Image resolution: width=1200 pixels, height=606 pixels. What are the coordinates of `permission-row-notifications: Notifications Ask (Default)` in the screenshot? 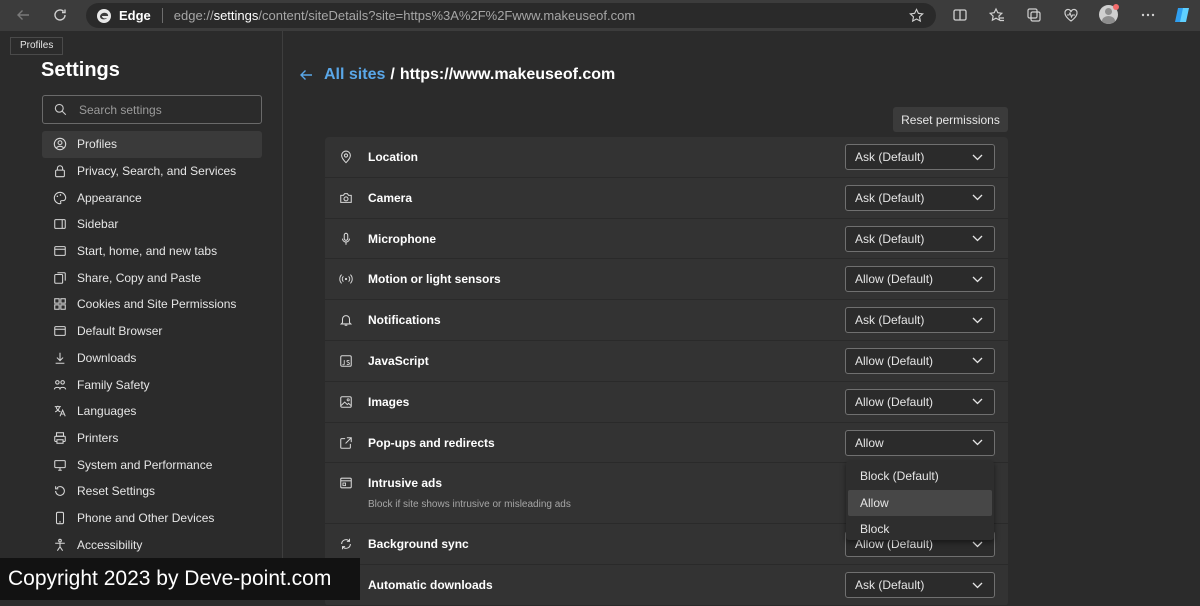 It's located at (666, 320).